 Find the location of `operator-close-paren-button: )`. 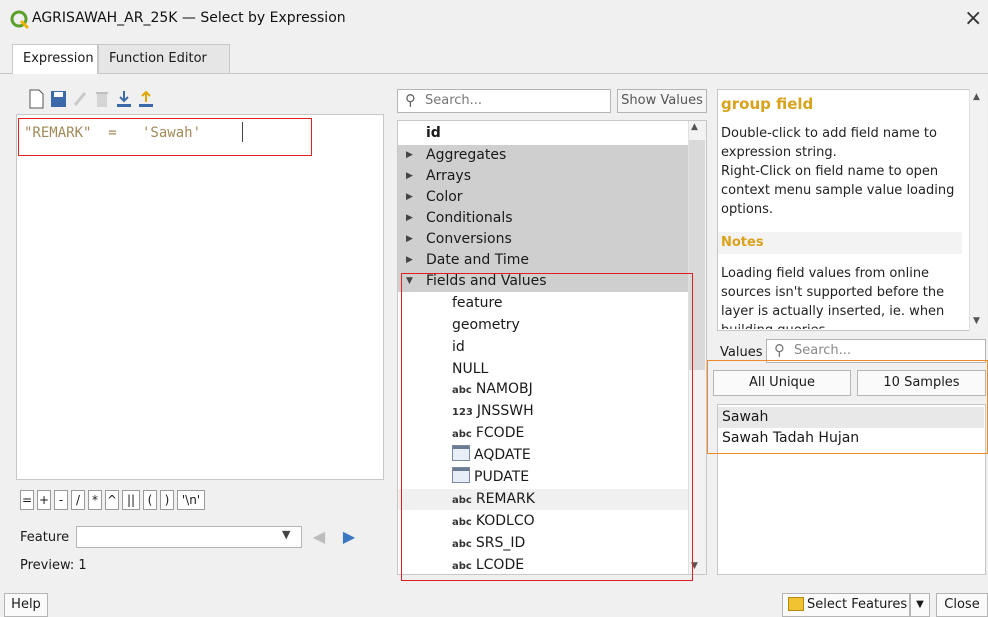

operator-close-paren-button: ) is located at coordinates (167, 500).